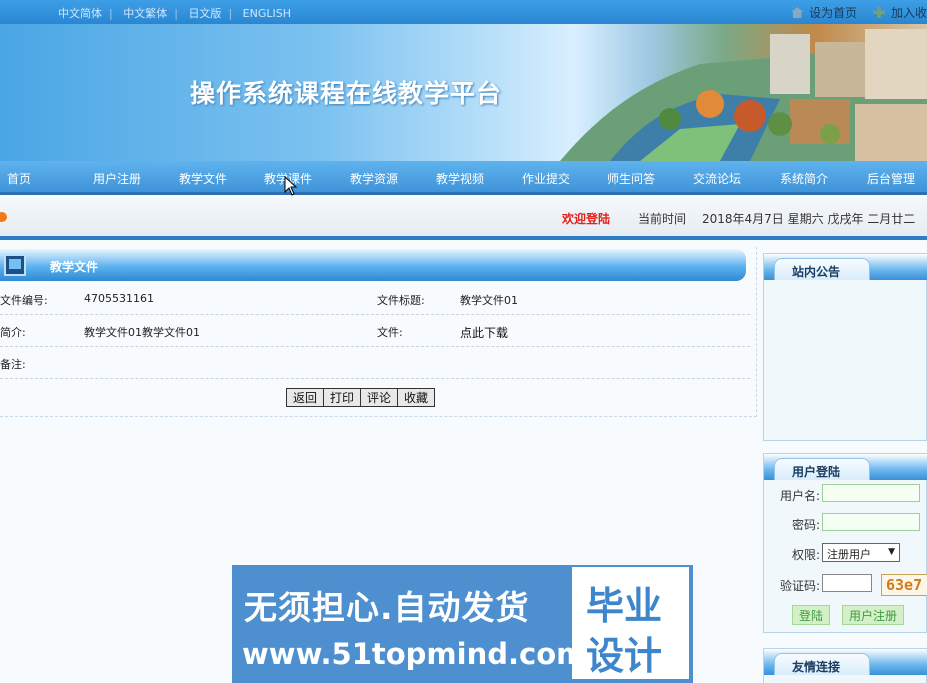  I want to click on nav-admin: 后台管理, so click(891, 178).